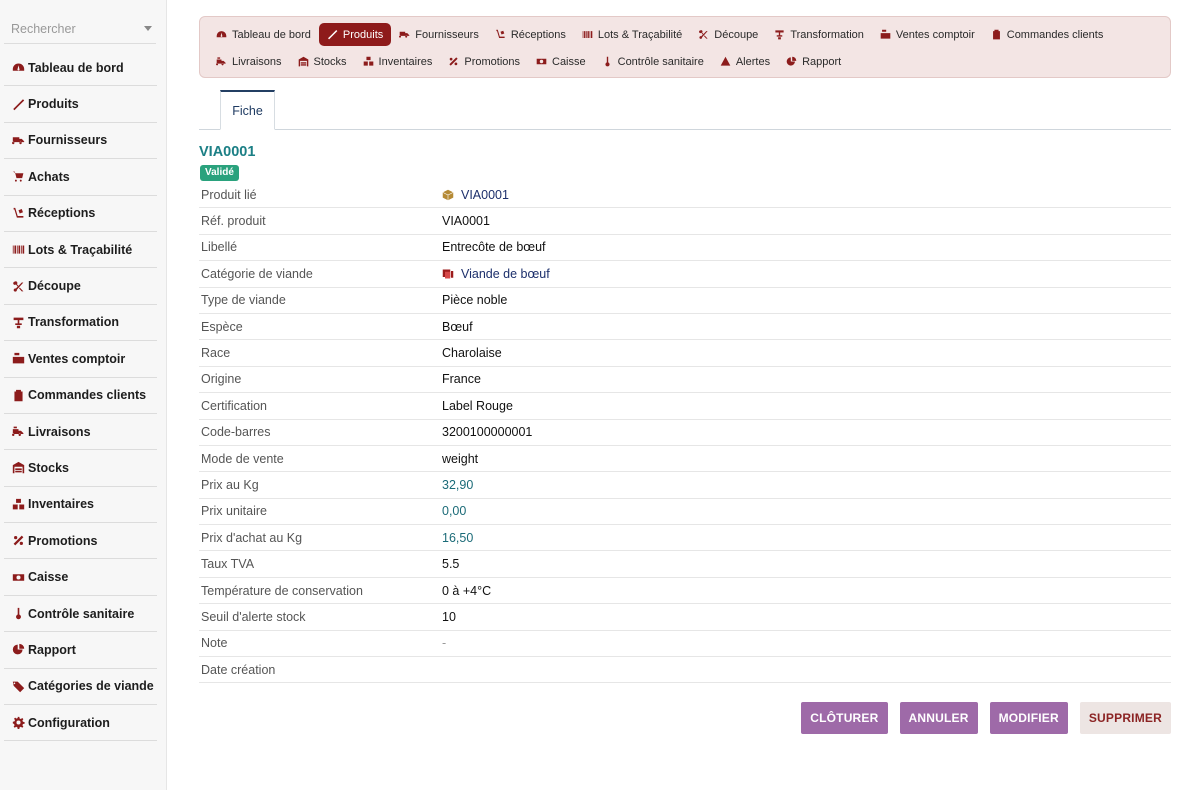 This screenshot has width=1200, height=790. I want to click on knife-icon, so click(18, 104).